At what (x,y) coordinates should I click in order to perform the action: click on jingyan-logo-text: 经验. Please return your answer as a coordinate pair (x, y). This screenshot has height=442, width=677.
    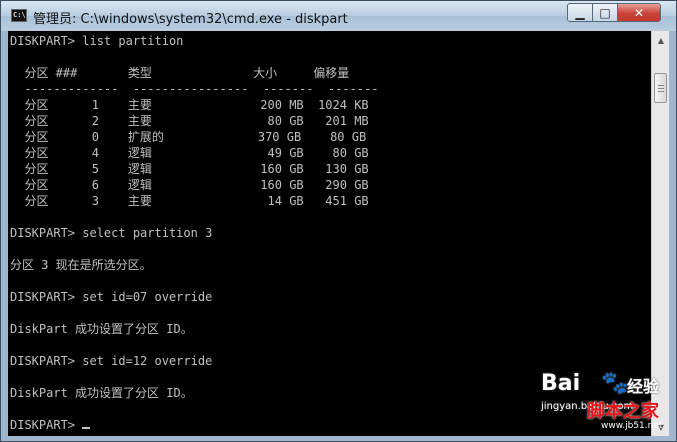
    Looking at the image, I should click on (643, 386).